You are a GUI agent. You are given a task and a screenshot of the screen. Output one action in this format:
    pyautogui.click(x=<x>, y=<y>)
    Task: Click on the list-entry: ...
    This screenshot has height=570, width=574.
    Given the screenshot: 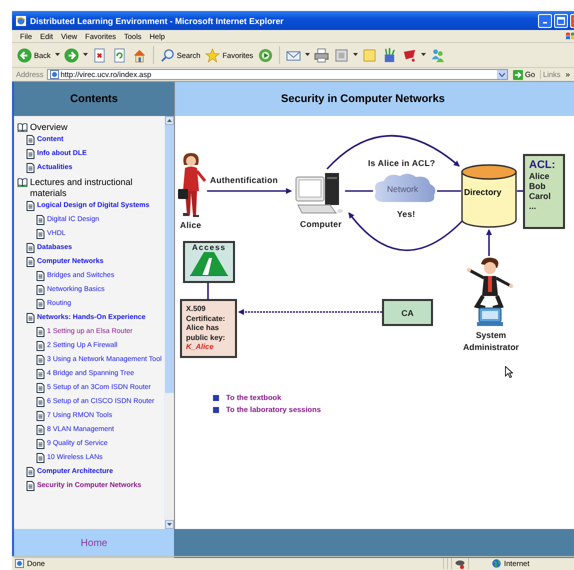 What is the action you would take?
    pyautogui.click(x=533, y=206)
    